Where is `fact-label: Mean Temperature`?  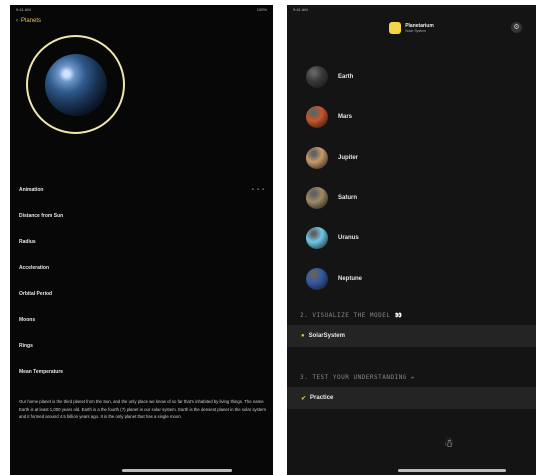 fact-label: Mean Temperature is located at coordinates (41, 372).